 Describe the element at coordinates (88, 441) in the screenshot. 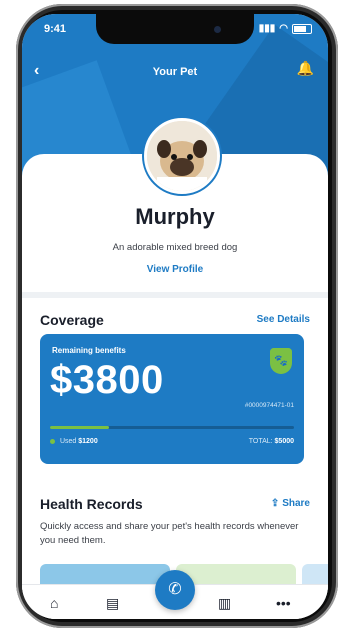

I see `used-value: $1200` at that location.